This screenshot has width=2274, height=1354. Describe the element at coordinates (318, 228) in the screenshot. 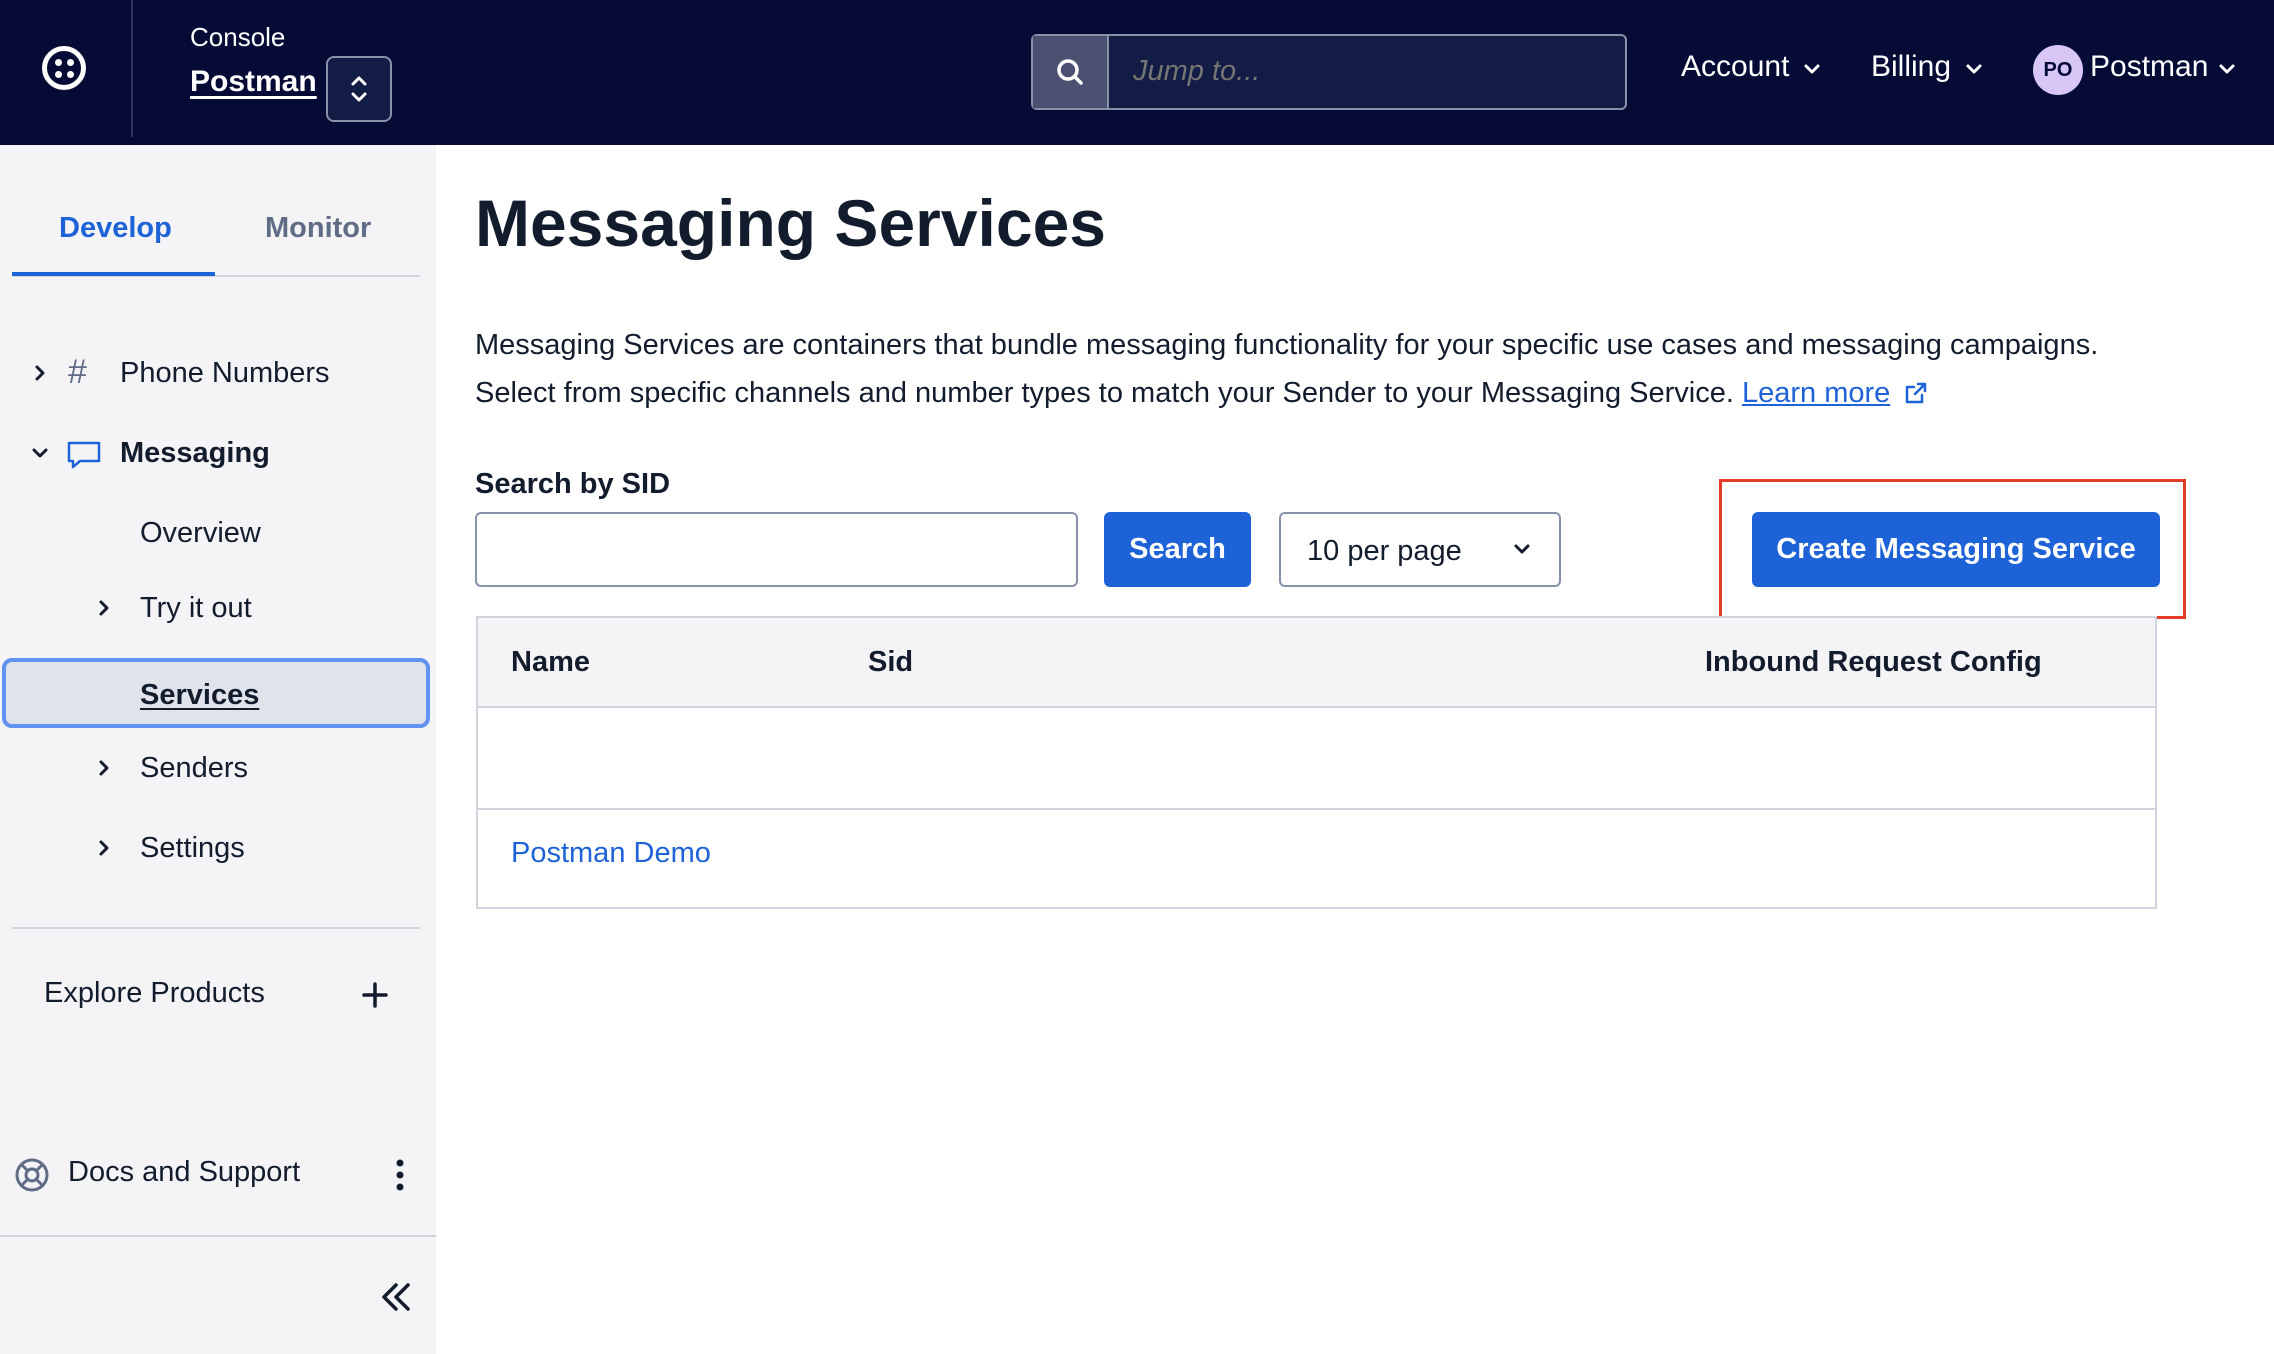

I see `tab-monitor: Monitor` at that location.